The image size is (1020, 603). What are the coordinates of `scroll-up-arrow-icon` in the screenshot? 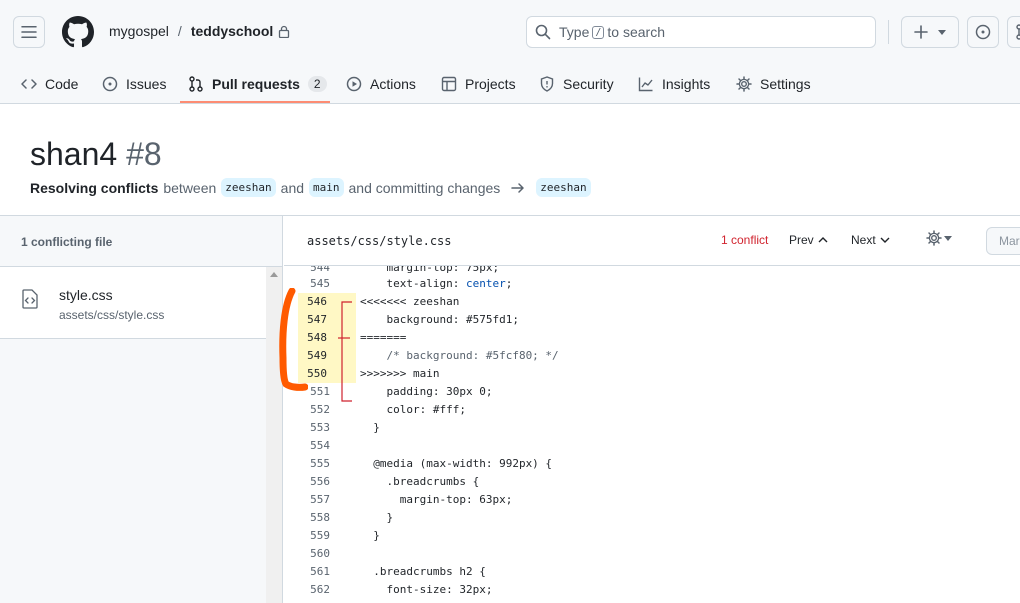 It's located at (274, 274).